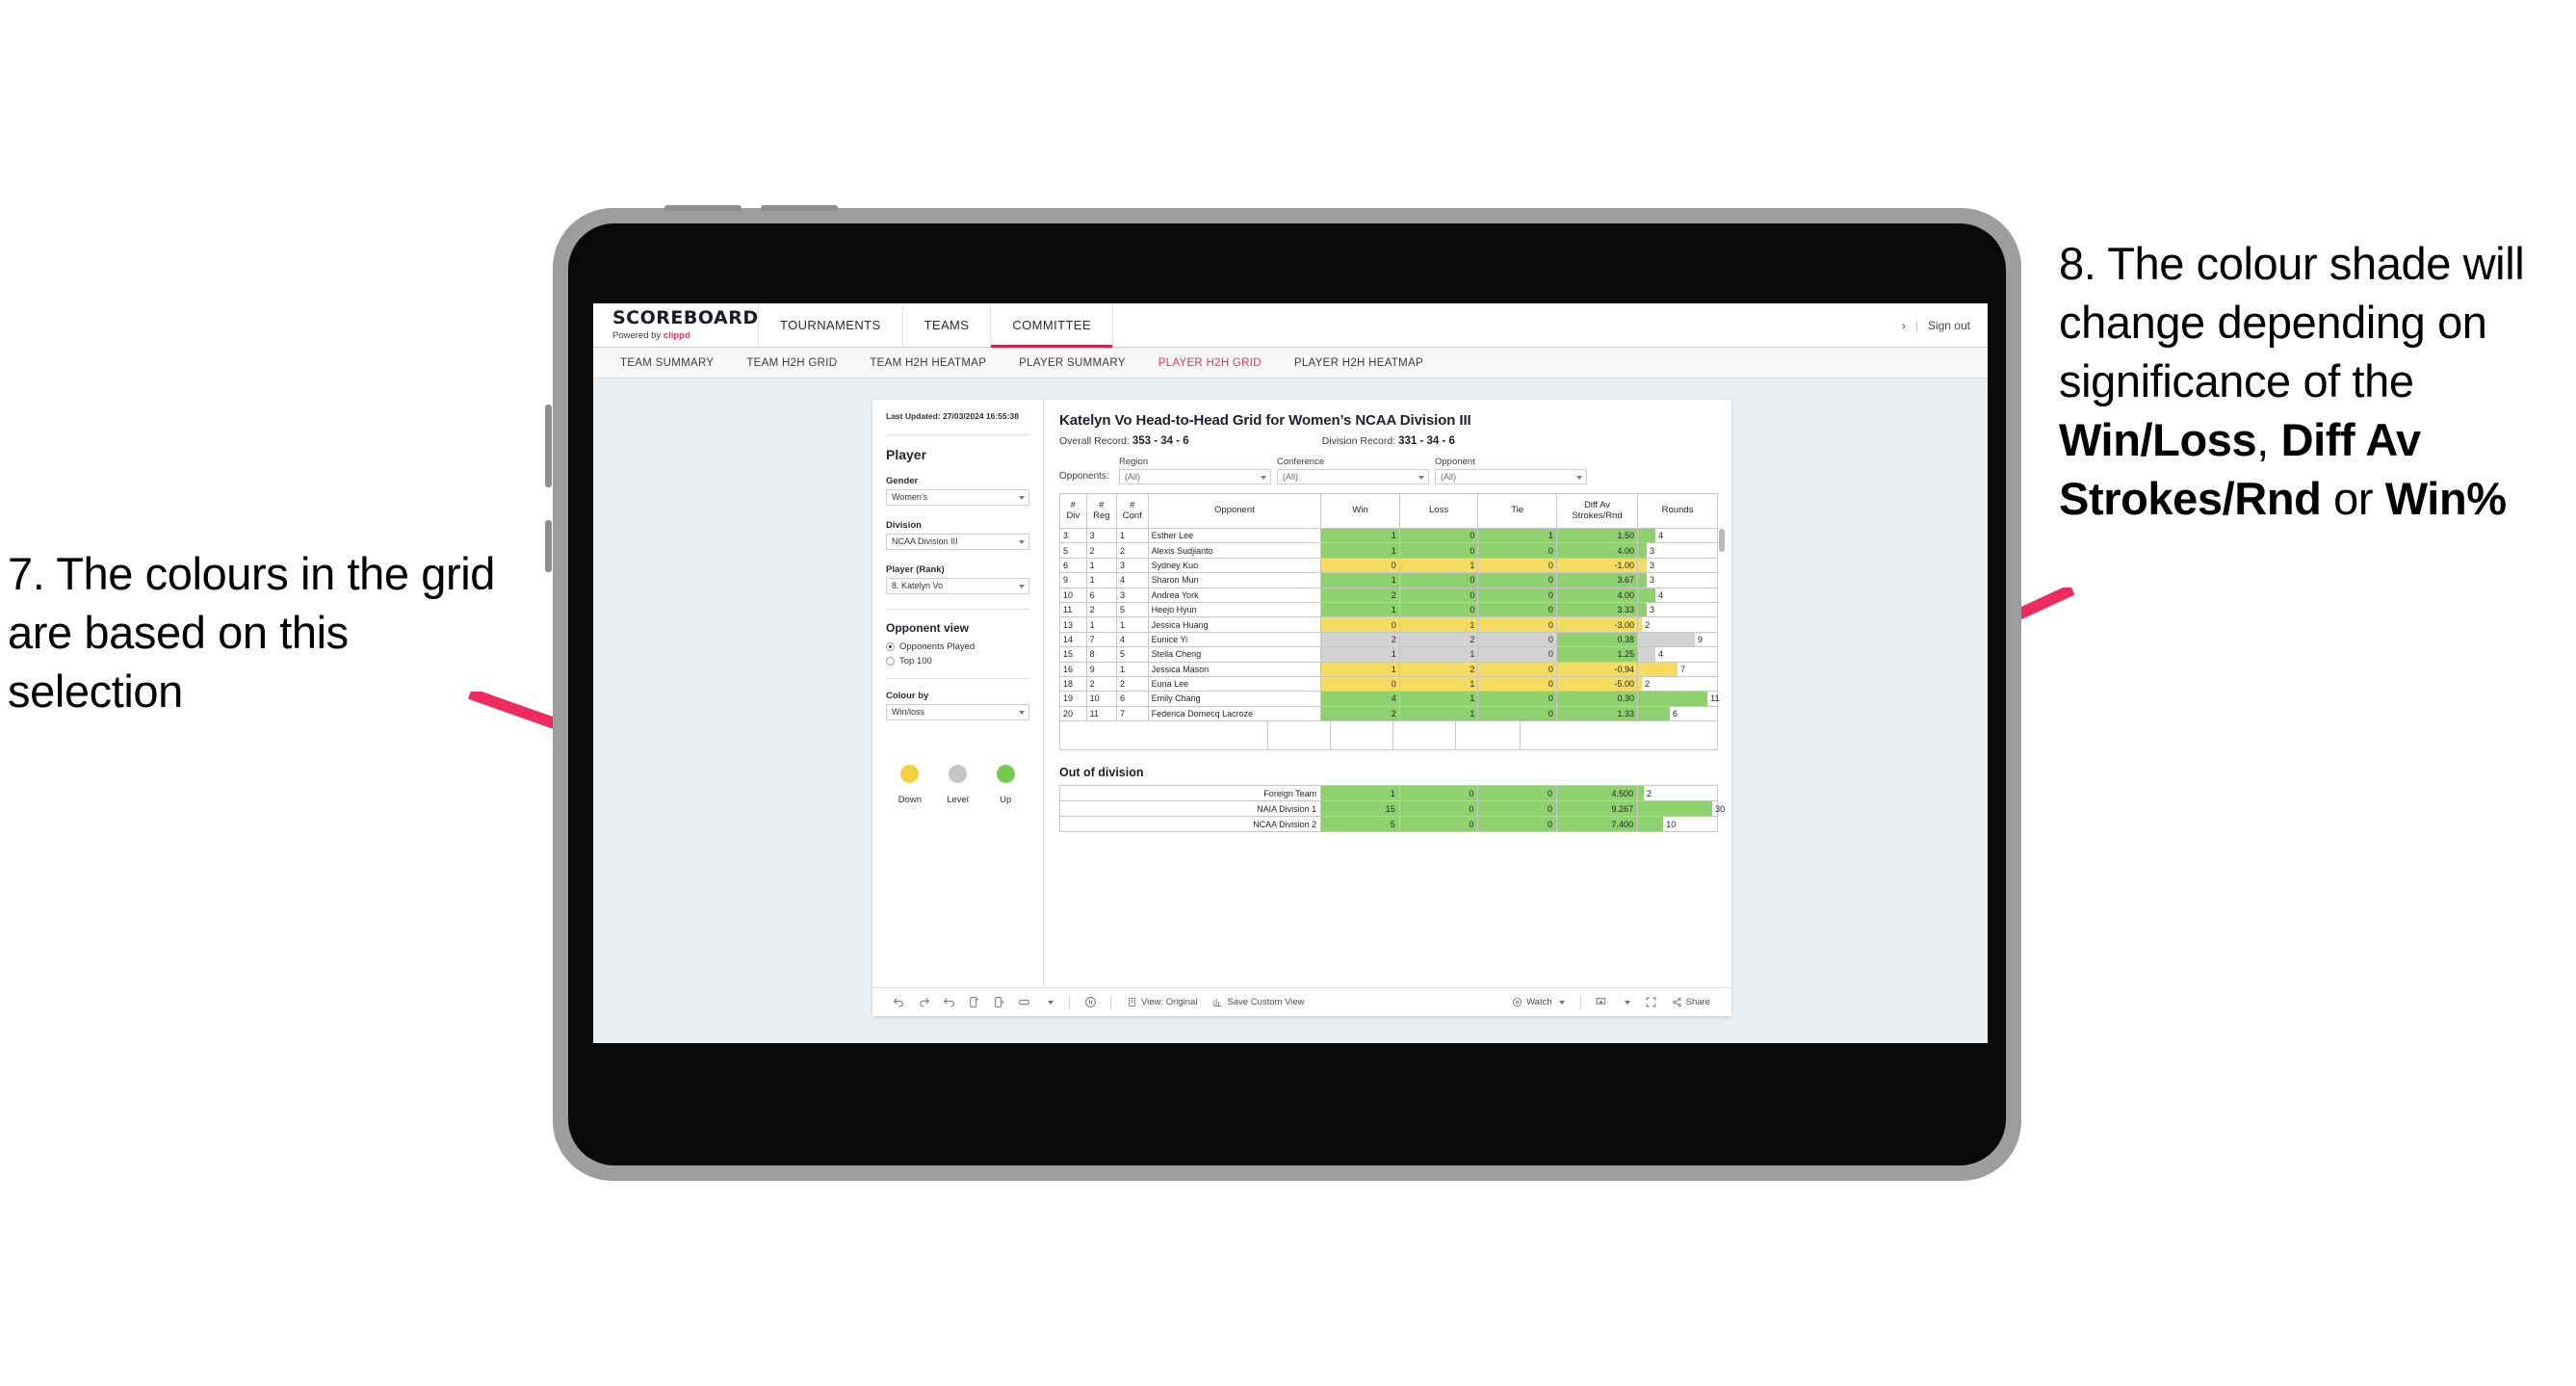  What do you see at coordinates (928, 363) in the screenshot?
I see `subnav-item-team-h2h-heatmap: TEAM H2H HEATMAP` at bounding box center [928, 363].